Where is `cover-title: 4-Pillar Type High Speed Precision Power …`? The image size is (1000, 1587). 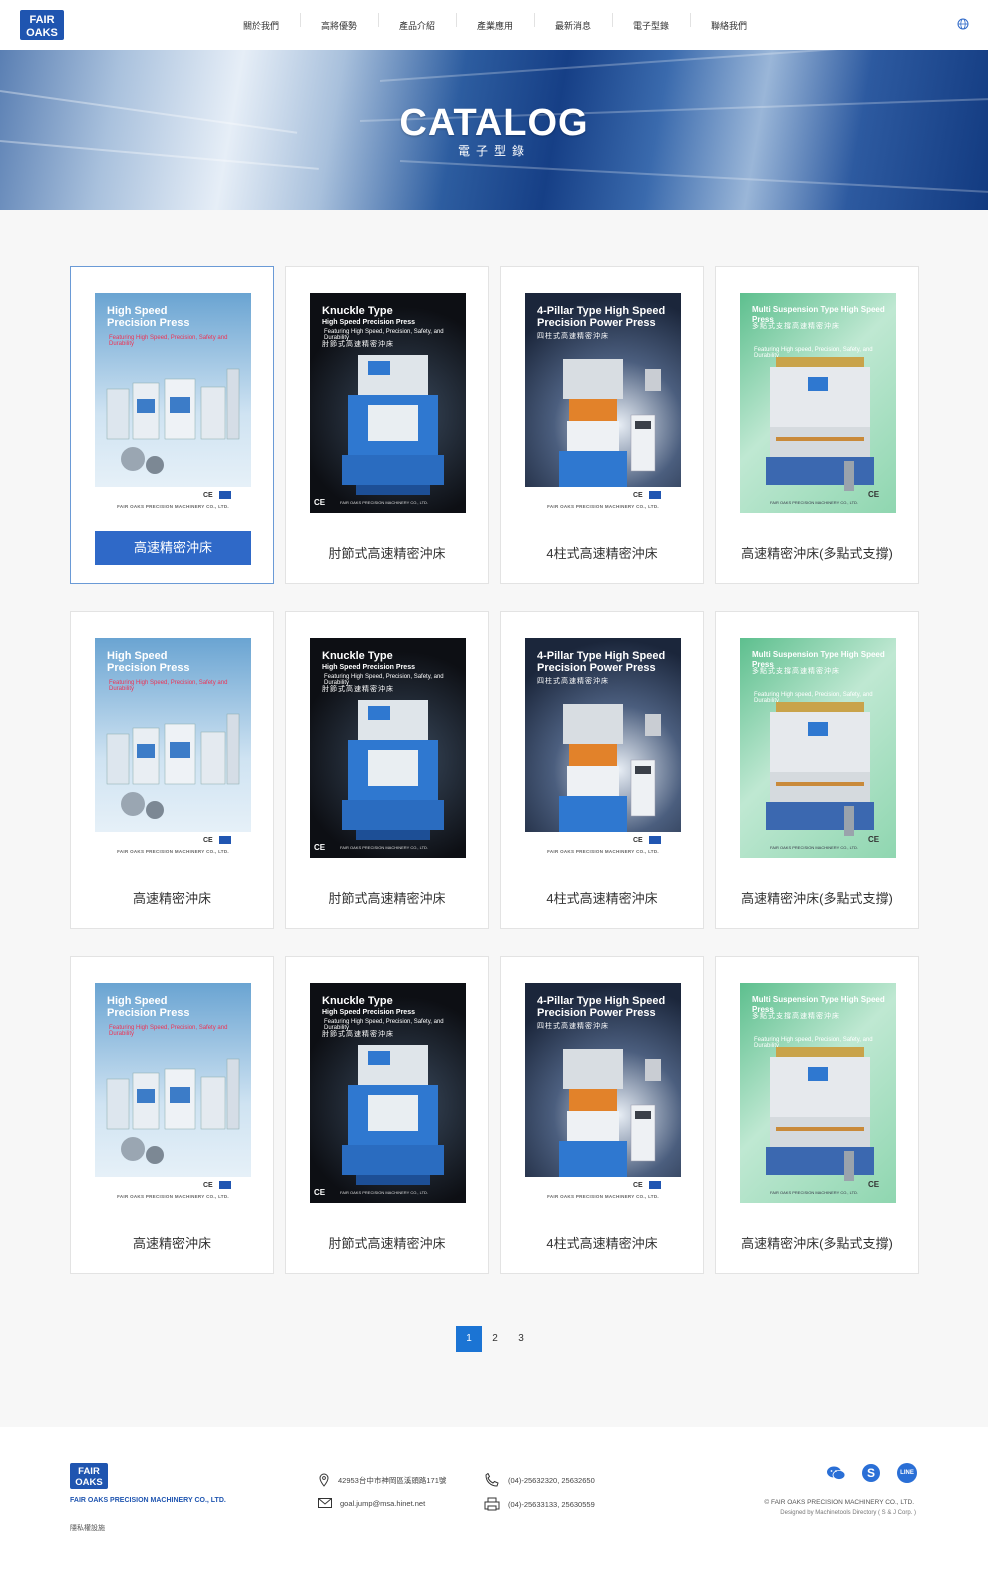 cover-title: 4-Pillar Type High Speed Precision Power … is located at coordinates (606, 317).